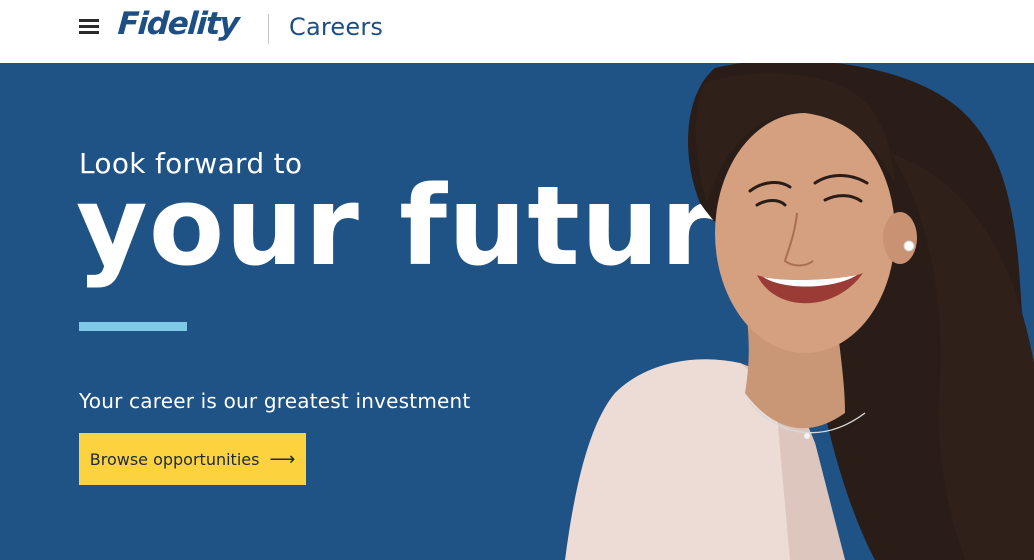  I want to click on header-divider, so click(268, 29).